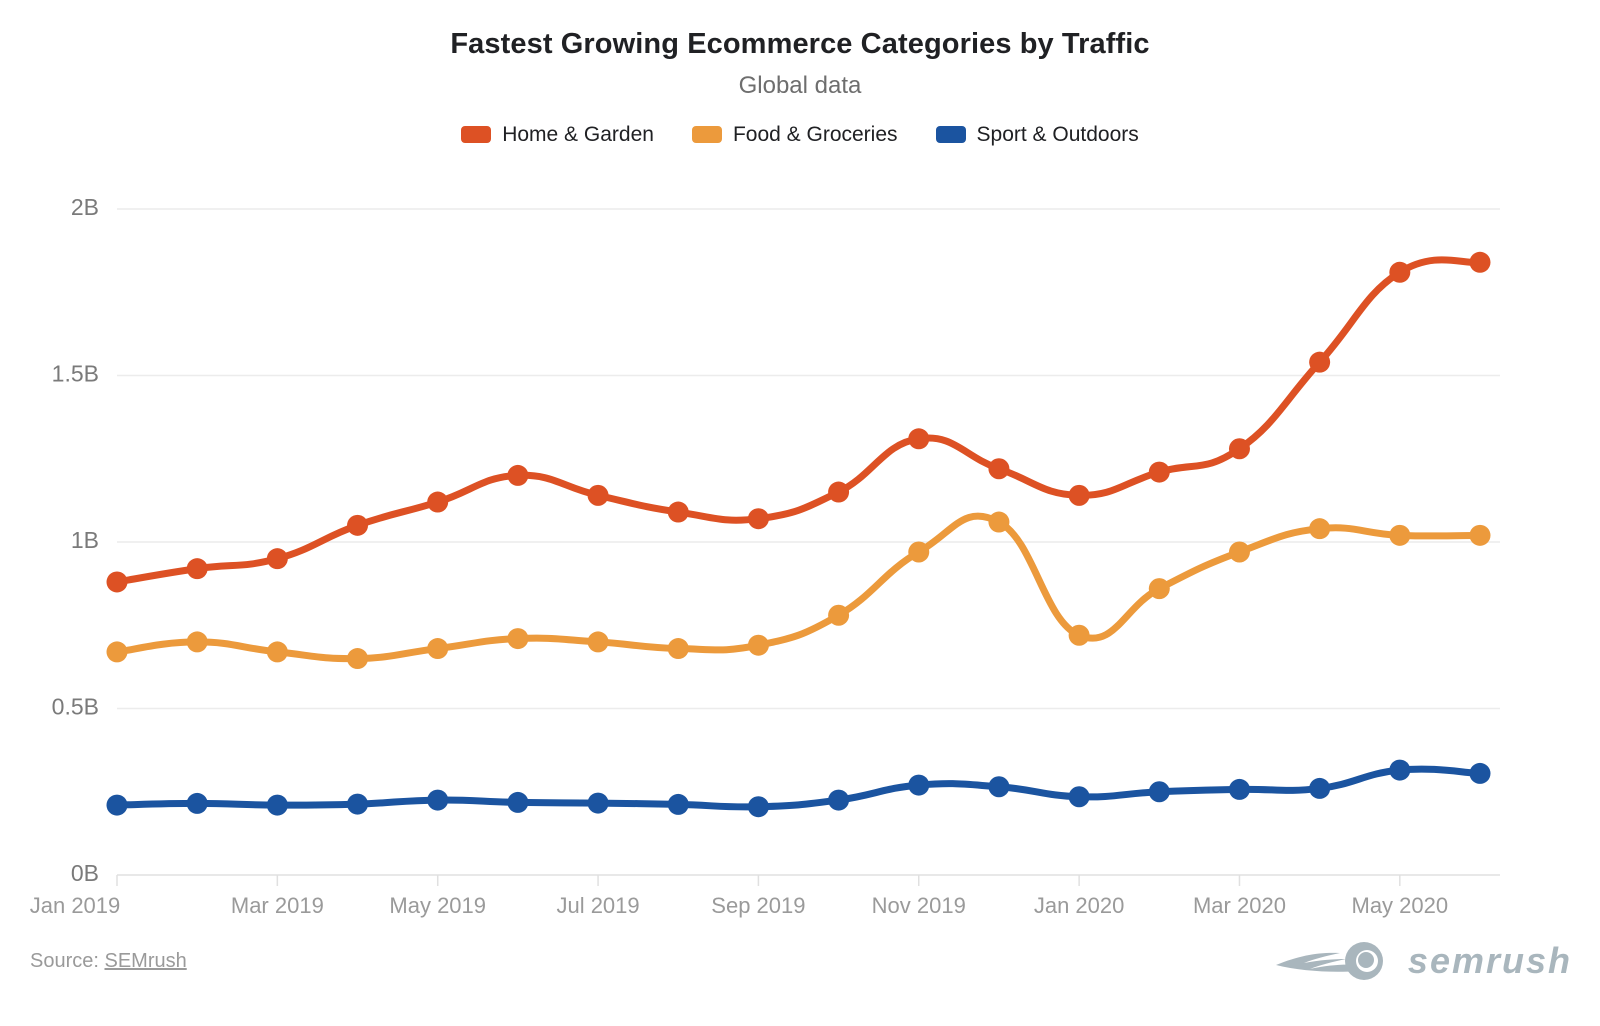  Describe the element at coordinates (1079, 905) in the screenshot. I see `x-axis-tick-label: Jan 2020` at that location.